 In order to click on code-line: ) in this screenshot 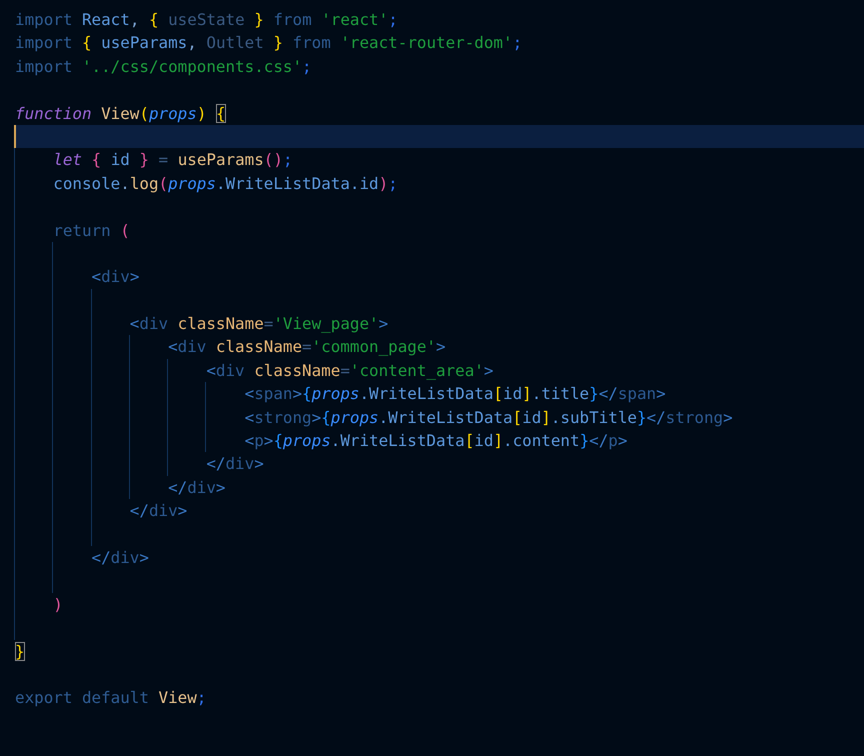, I will do `click(432, 604)`.